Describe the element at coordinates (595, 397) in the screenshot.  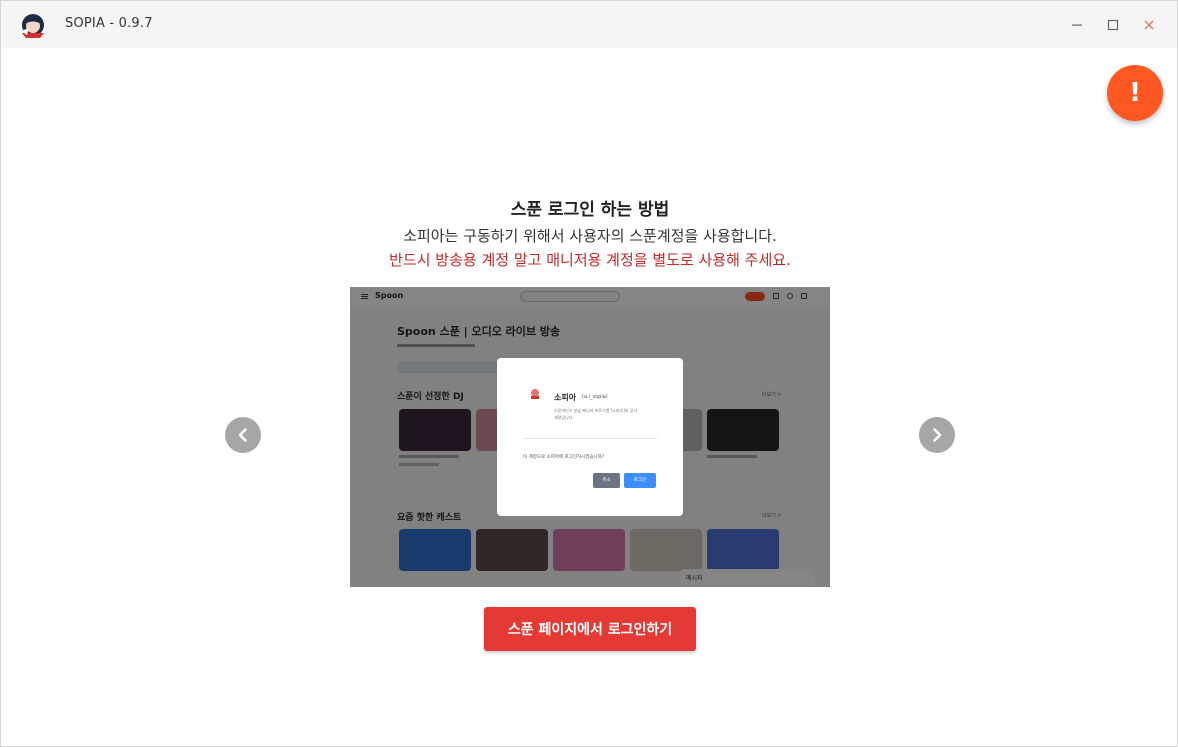
I see `slide-dialog-app-handle: (a.i_sopia)` at that location.